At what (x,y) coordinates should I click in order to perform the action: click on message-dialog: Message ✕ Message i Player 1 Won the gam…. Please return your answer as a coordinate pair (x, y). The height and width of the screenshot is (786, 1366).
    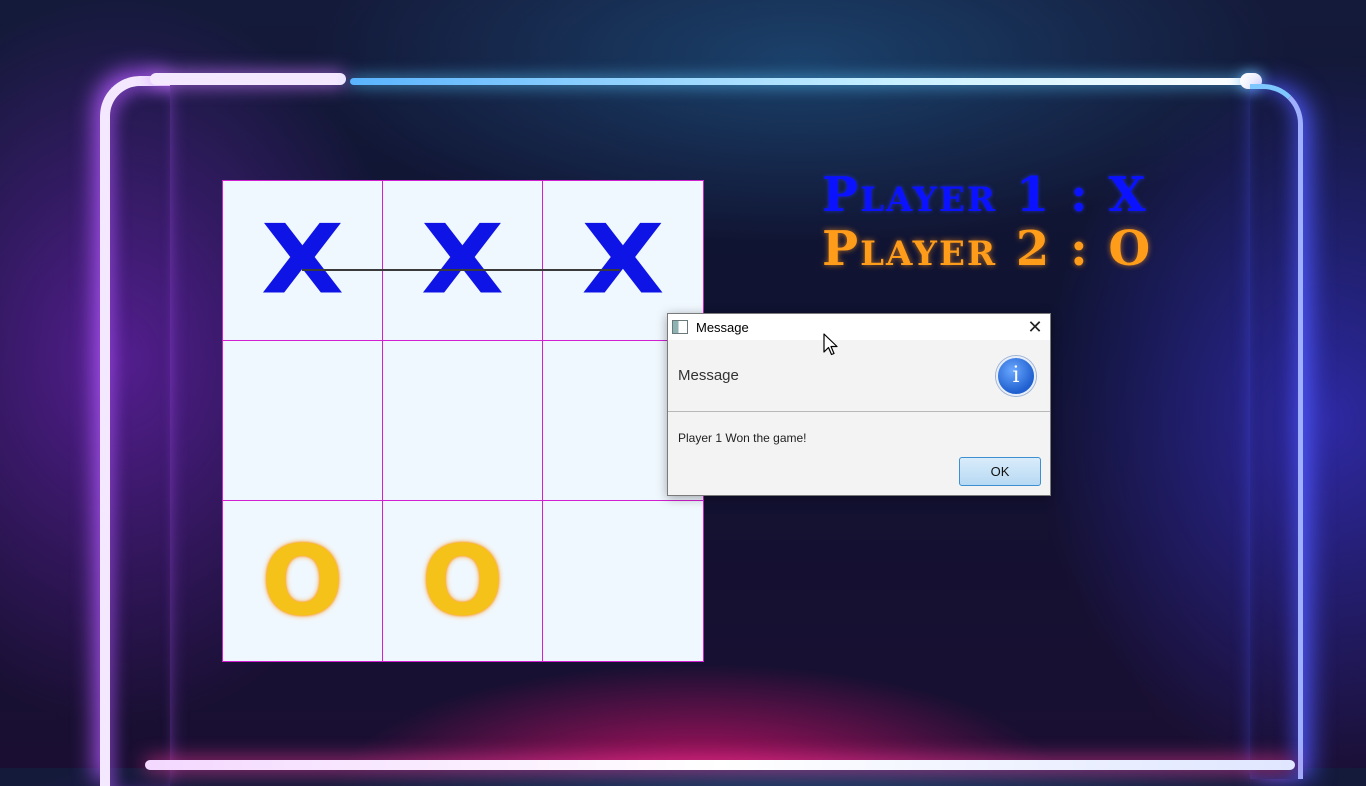
    Looking at the image, I should click on (859, 404).